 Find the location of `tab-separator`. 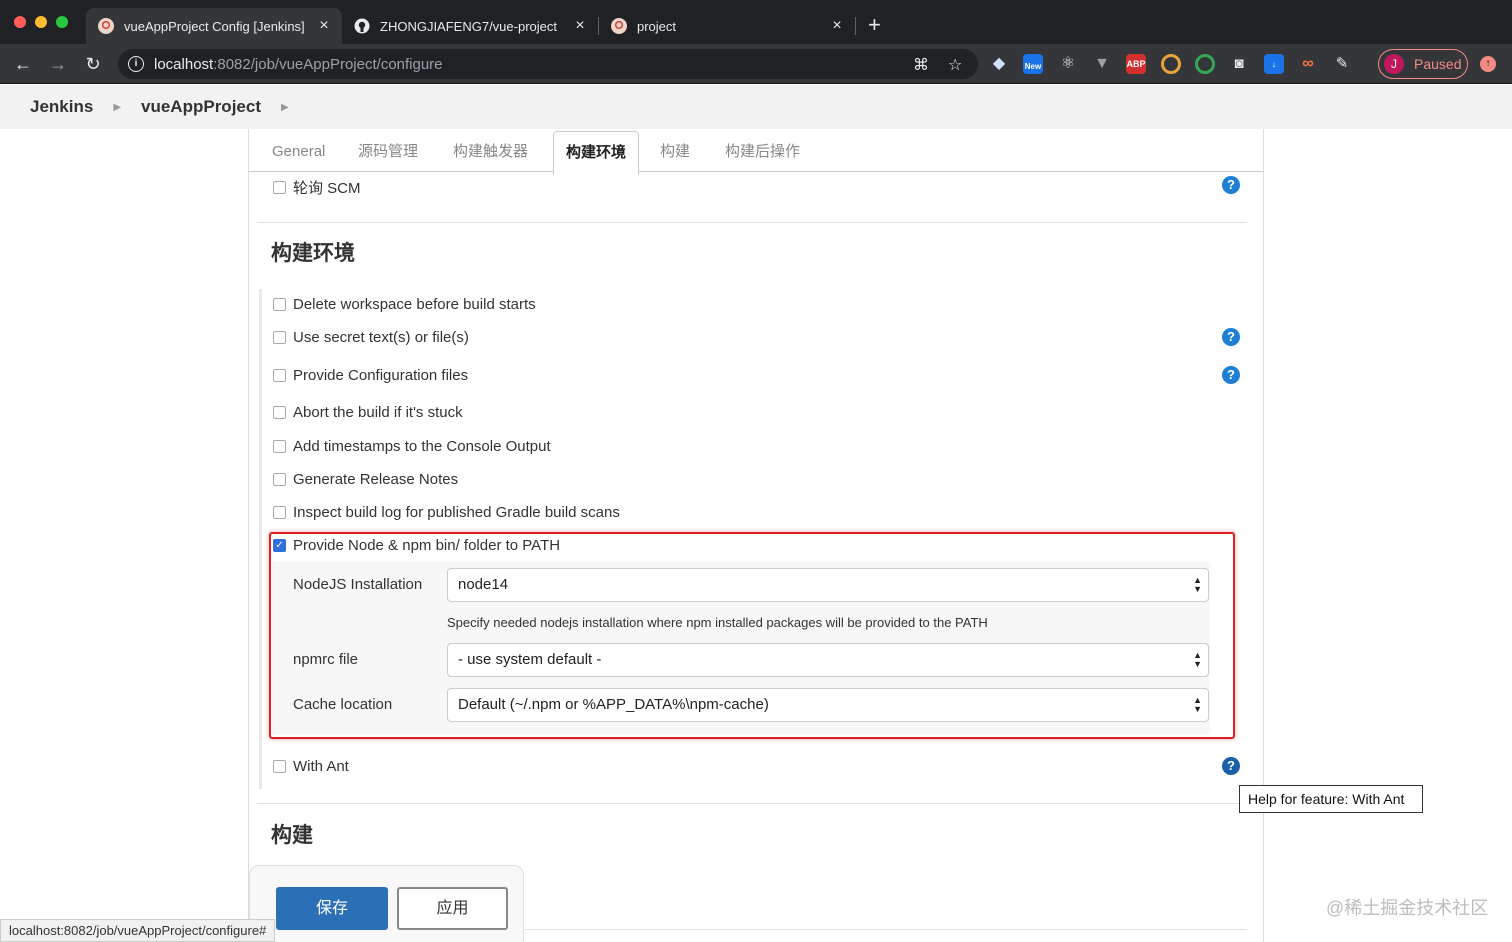

tab-separator is located at coordinates (855, 26).